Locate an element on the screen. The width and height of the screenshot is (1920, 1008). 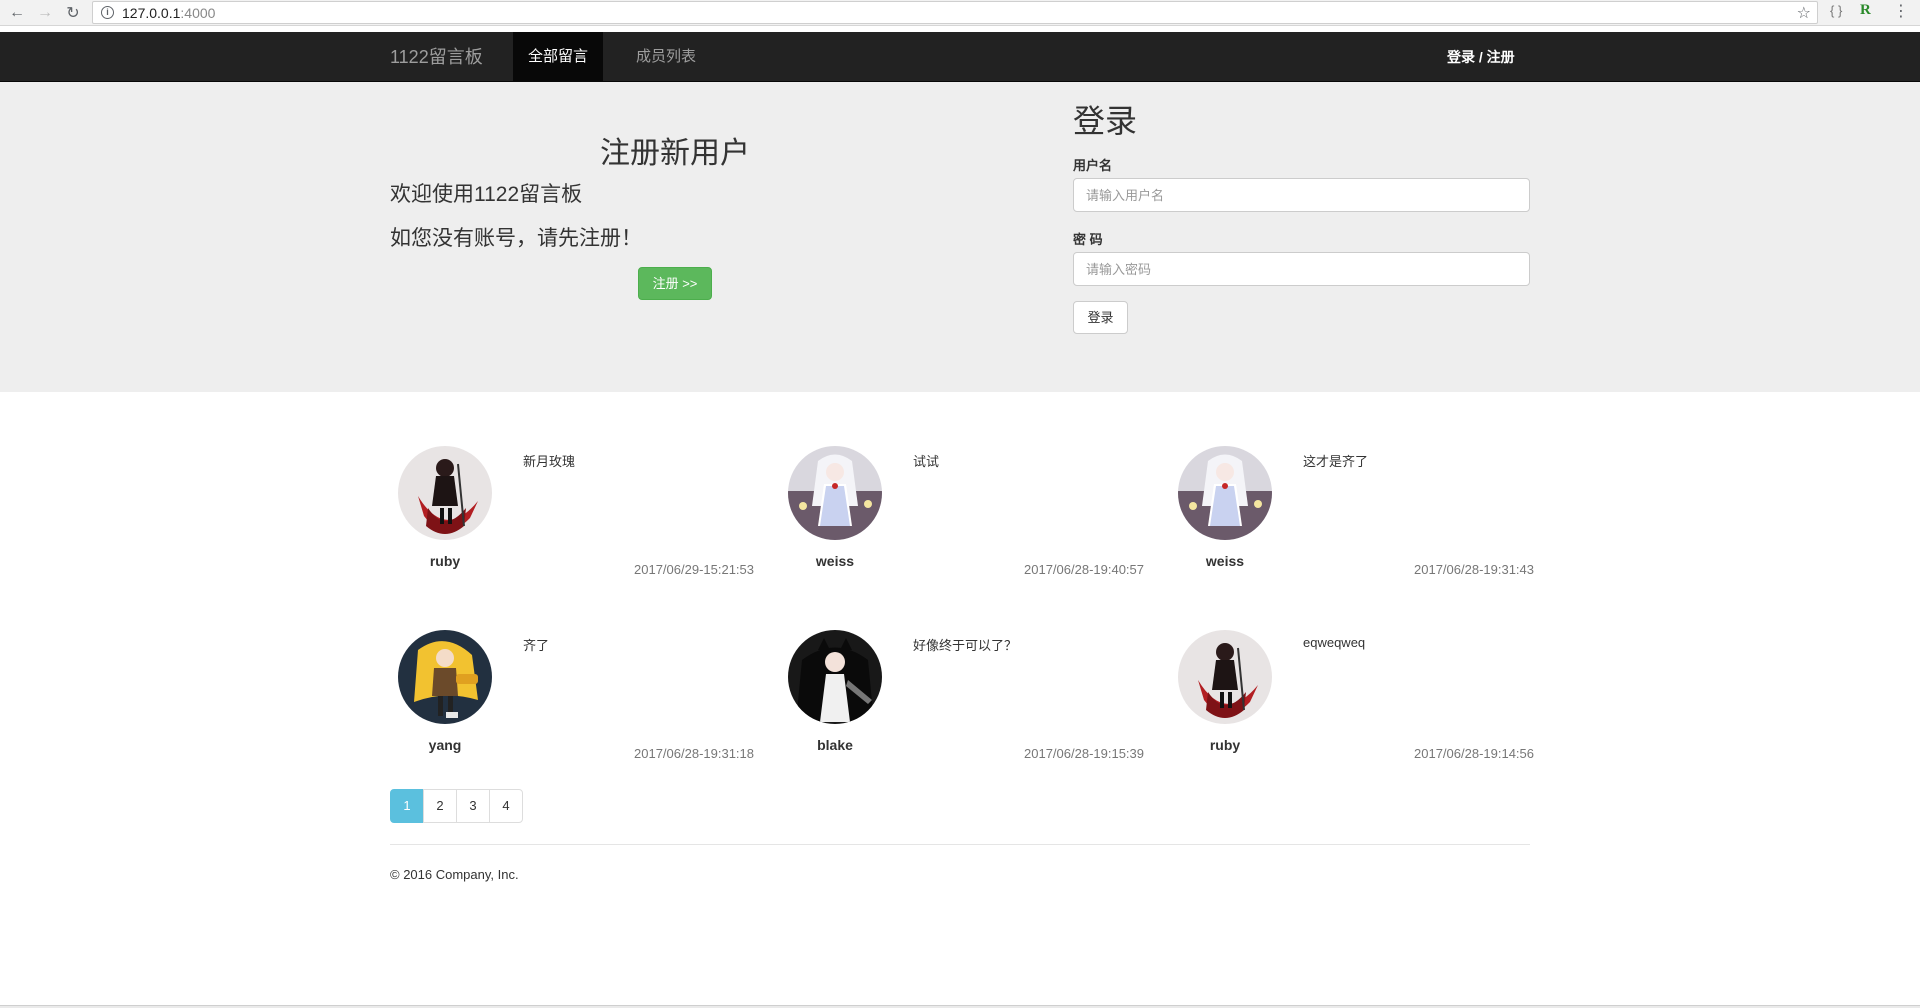
message-card: ruby 新月玫瑰 2017/06/29-15:21:53 is located at coordinates (575, 516).